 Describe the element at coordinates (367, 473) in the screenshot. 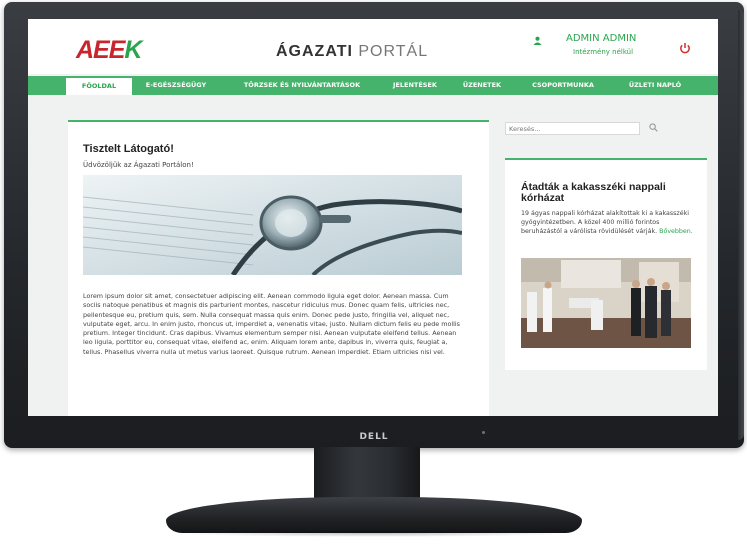

I see `monitor-neck` at that location.